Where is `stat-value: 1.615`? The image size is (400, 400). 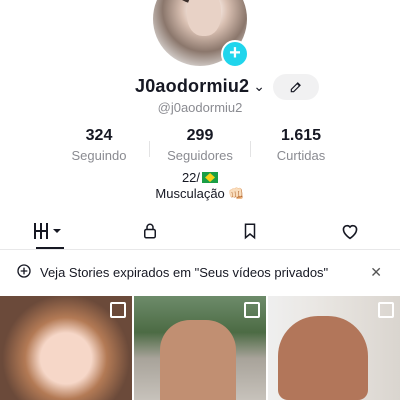
stat-value: 1.615 is located at coordinates (301, 135).